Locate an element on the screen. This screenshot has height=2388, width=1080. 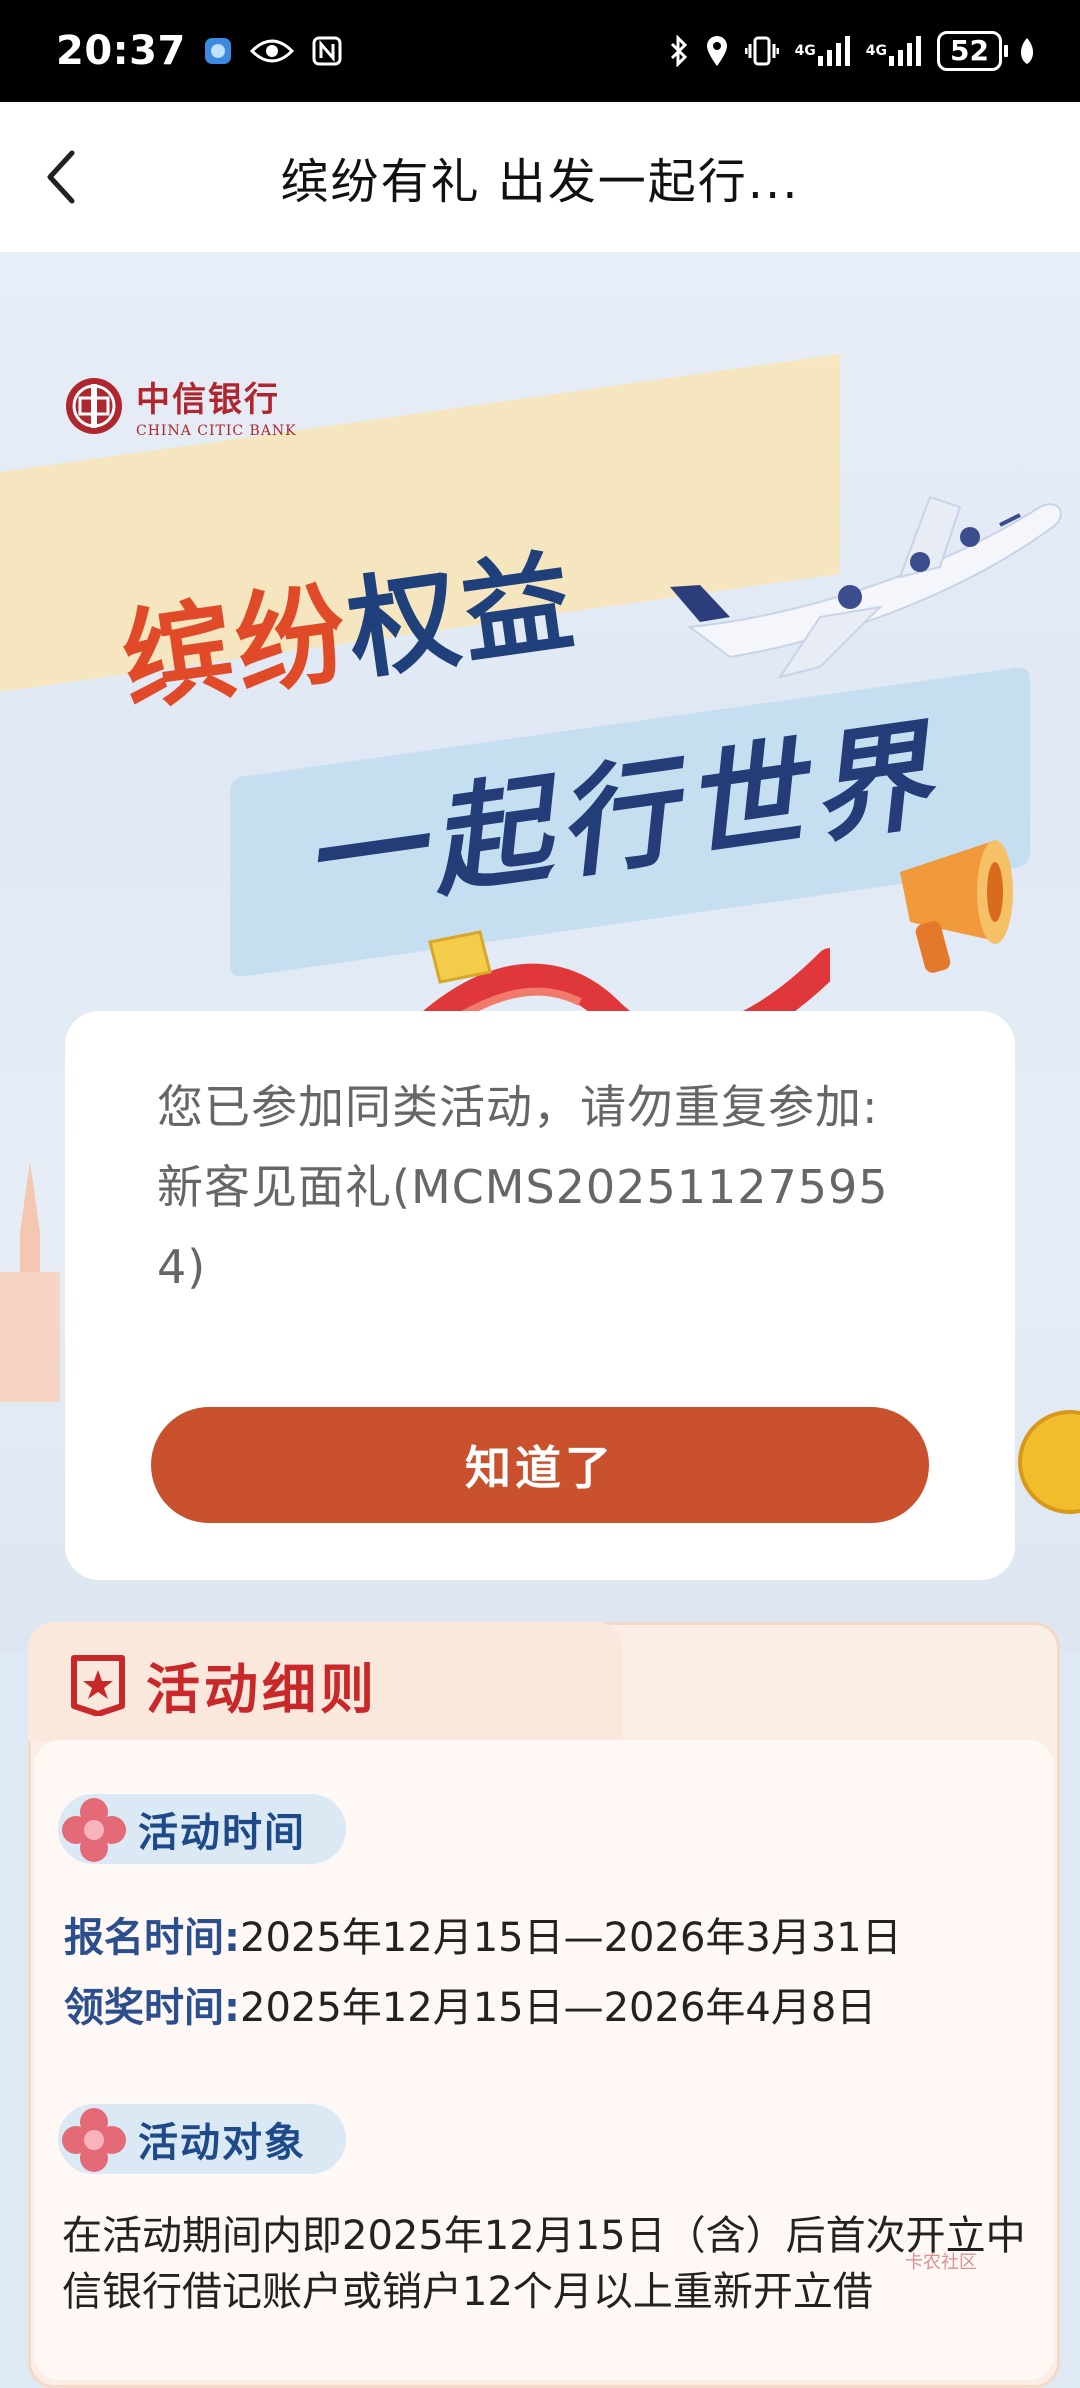
dialog-message: 您已参加同类活动，请勿重复参加:新客见面礼(MCMS202511275954) is located at coordinates (523, 1187).